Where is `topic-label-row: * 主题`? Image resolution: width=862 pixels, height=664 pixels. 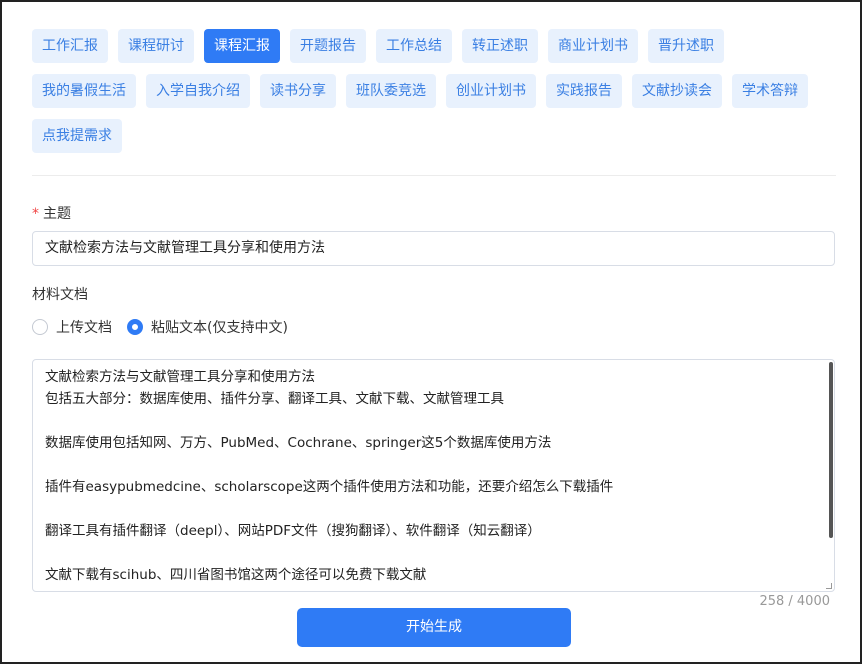
topic-label-row: * 主题 is located at coordinates (51, 213).